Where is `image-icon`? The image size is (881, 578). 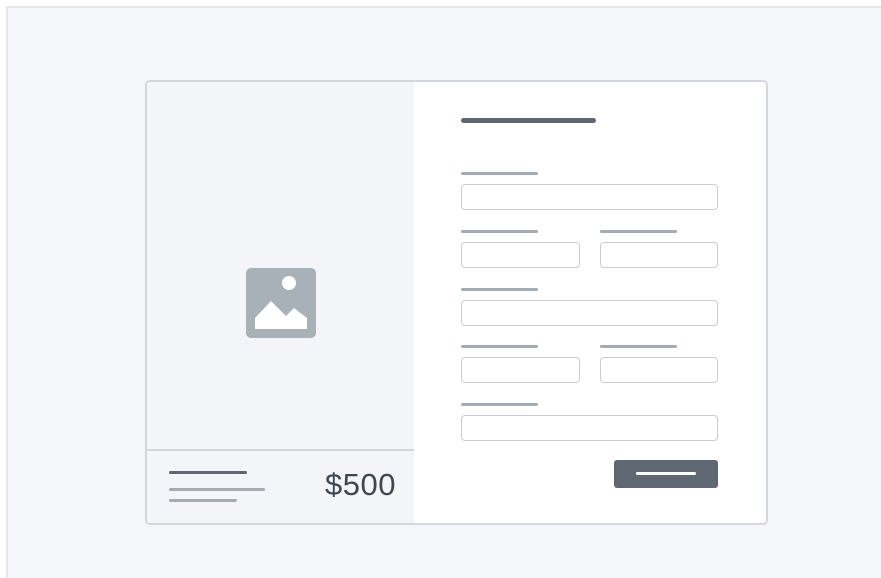
image-icon is located at coordinates (281, 303).